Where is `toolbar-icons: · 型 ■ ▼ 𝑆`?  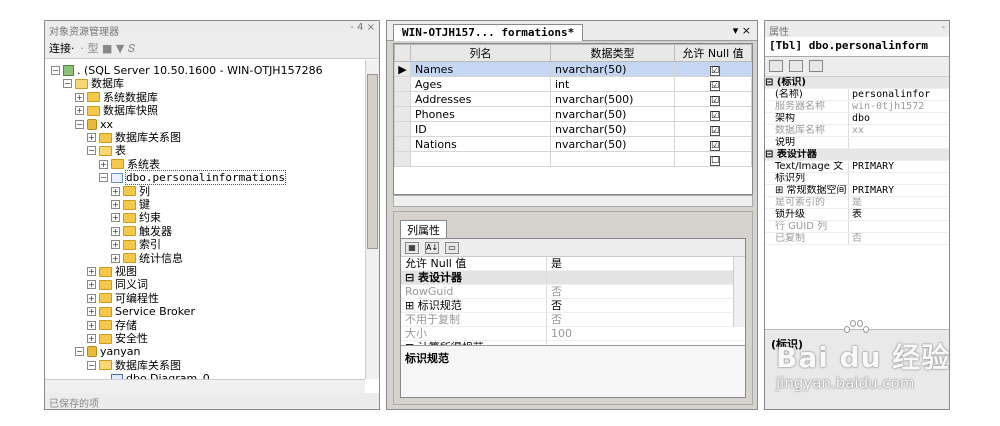 toolbar-icons: · 型 ■ ▼ 𝑆 is located at coordinates (108, 48).